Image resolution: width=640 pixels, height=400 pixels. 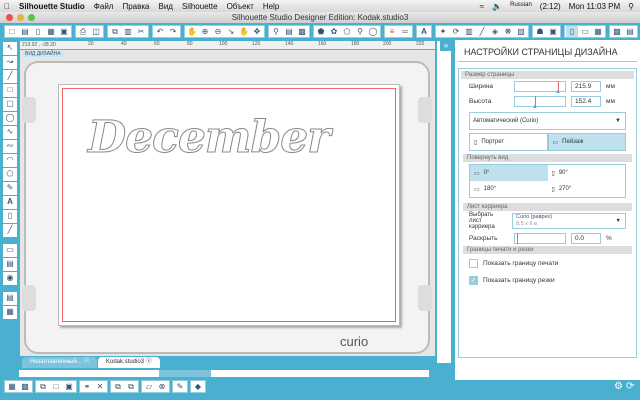 I want to click on curve-tool-icon: ∾, so click(x=10, y=146).